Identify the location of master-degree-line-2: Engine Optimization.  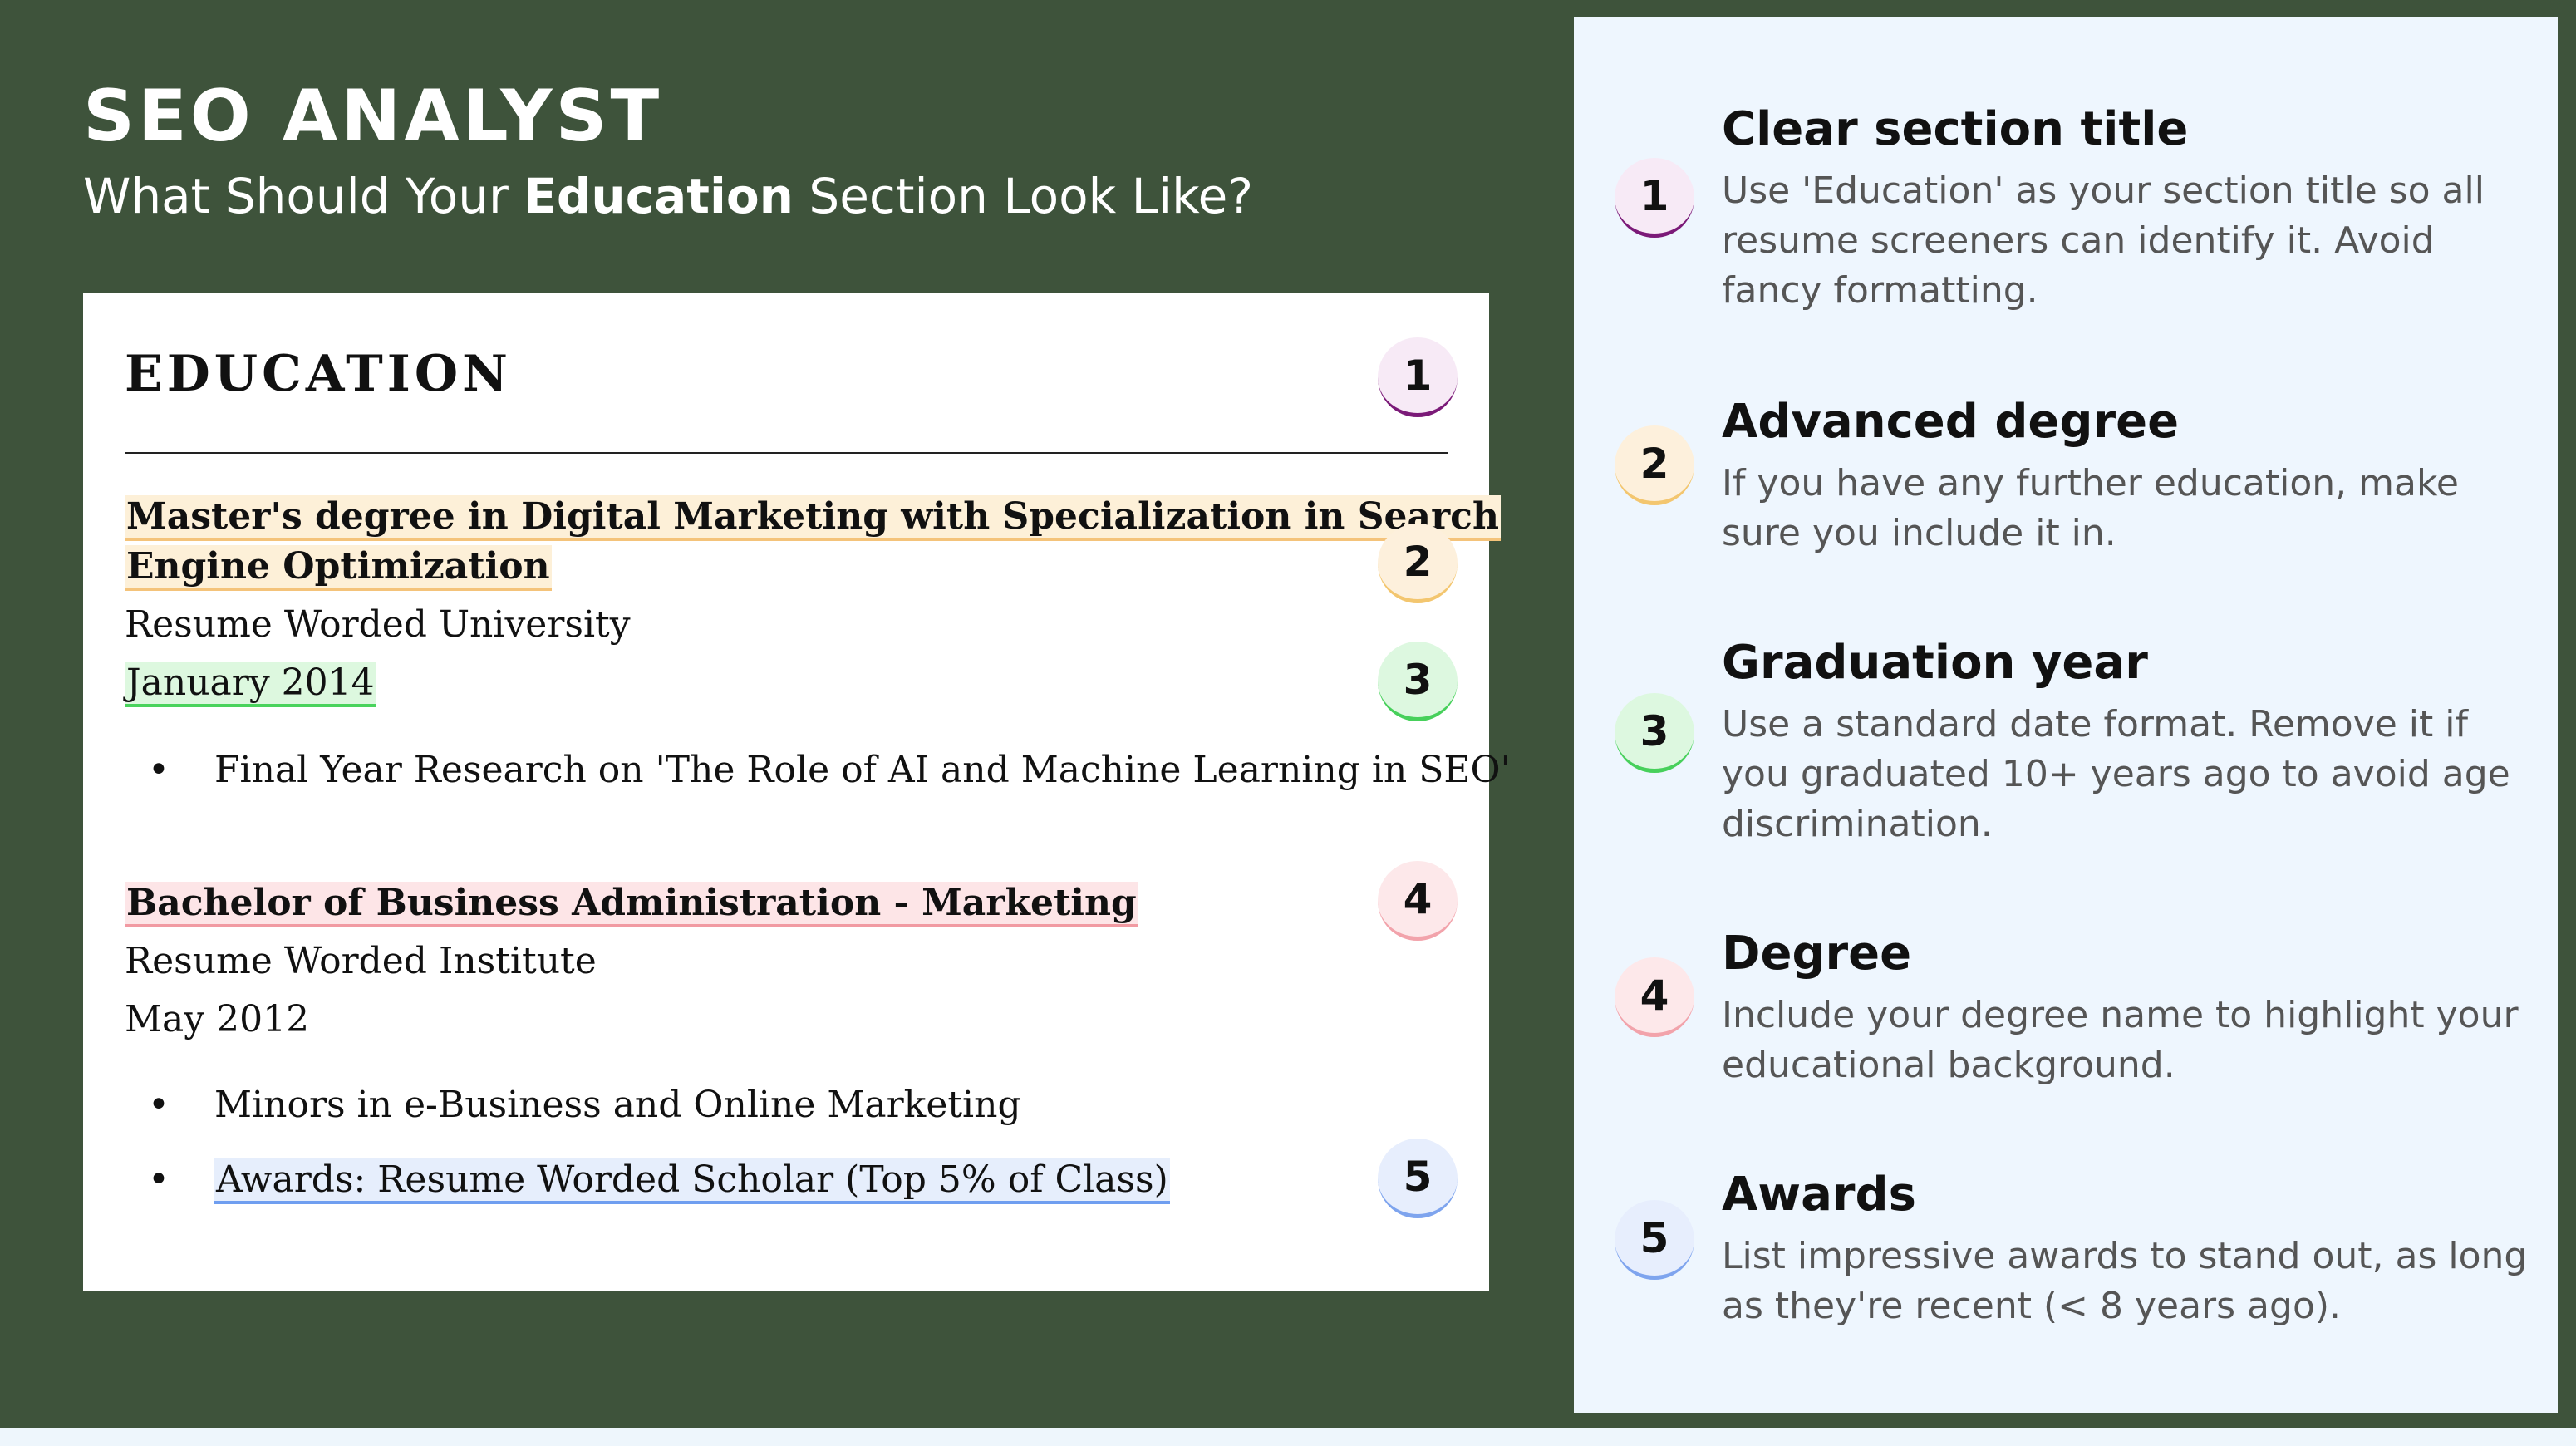
(338, 567).